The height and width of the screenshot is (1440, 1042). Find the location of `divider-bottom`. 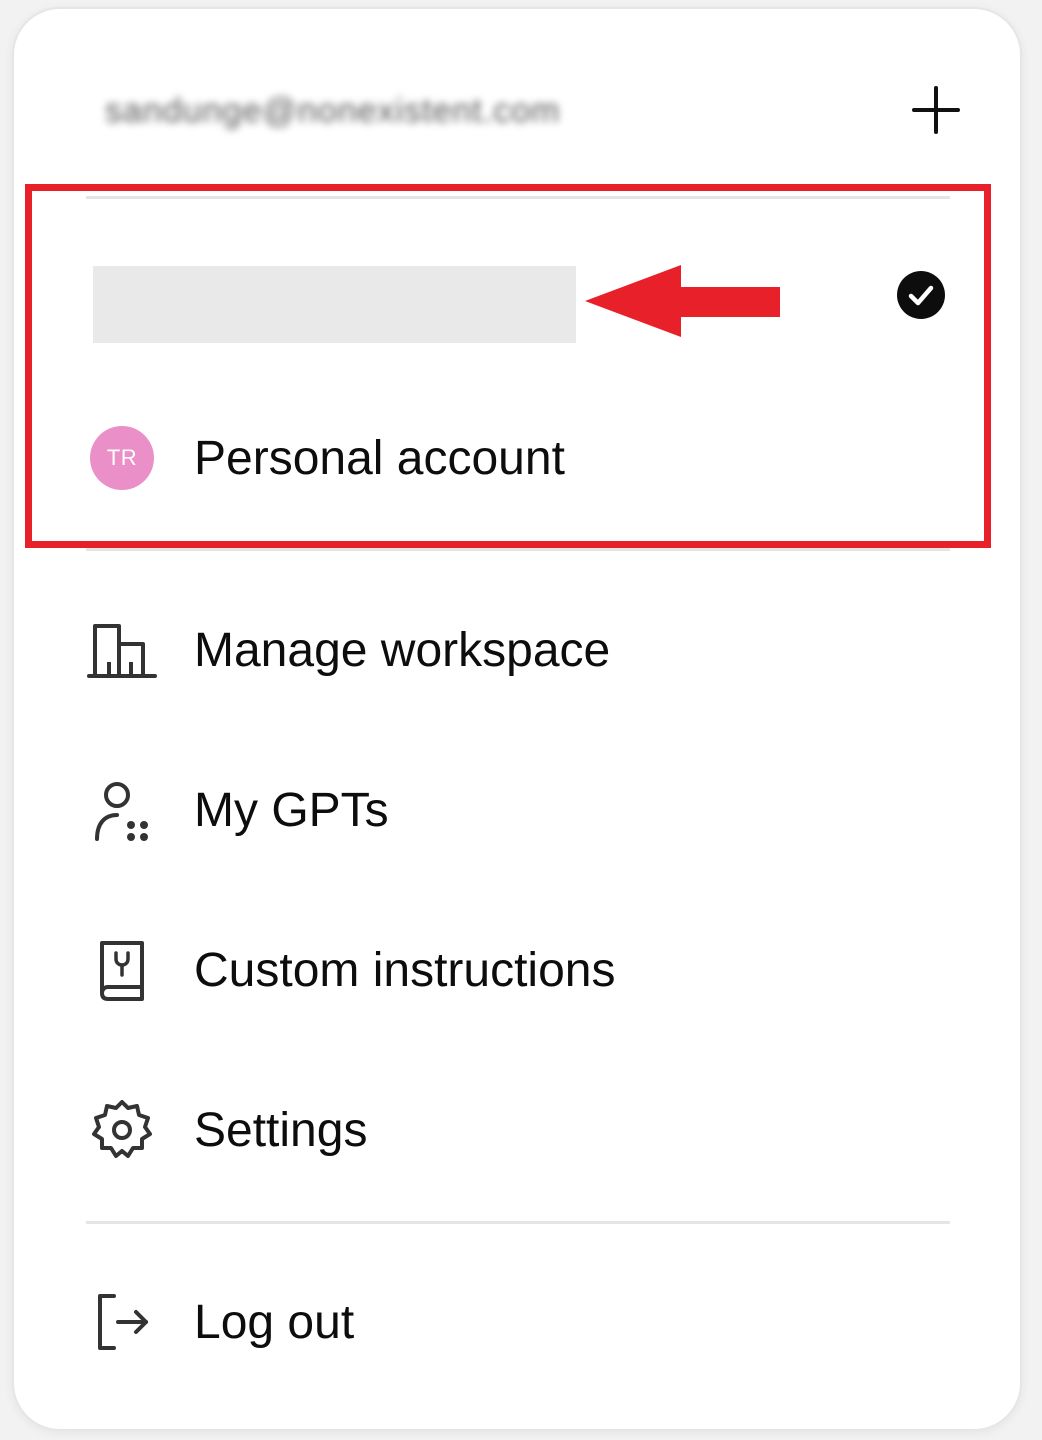

divider-bottom is located at coordinates (518, 1222).